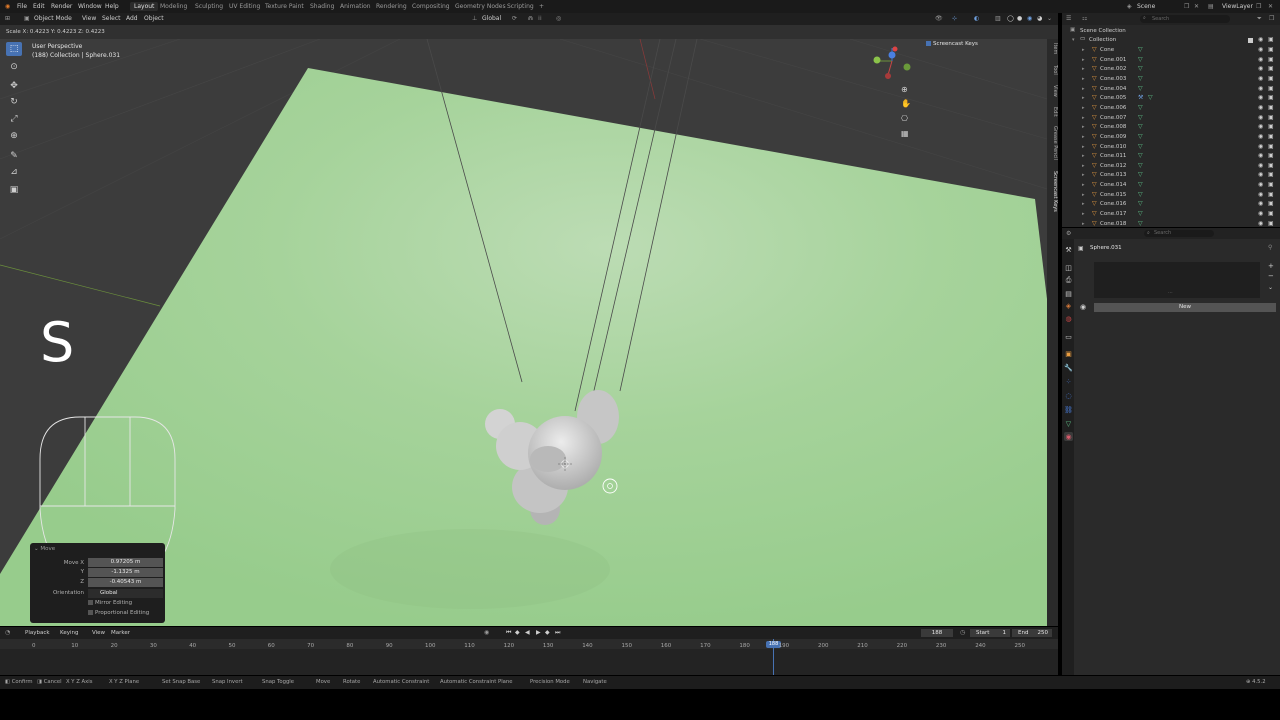 This screenshot has height=720, width=1280. I want to click on outliner-item: ▸ ▽ Cone.004 ▽ ◉ ▣, so click(1171, 90).